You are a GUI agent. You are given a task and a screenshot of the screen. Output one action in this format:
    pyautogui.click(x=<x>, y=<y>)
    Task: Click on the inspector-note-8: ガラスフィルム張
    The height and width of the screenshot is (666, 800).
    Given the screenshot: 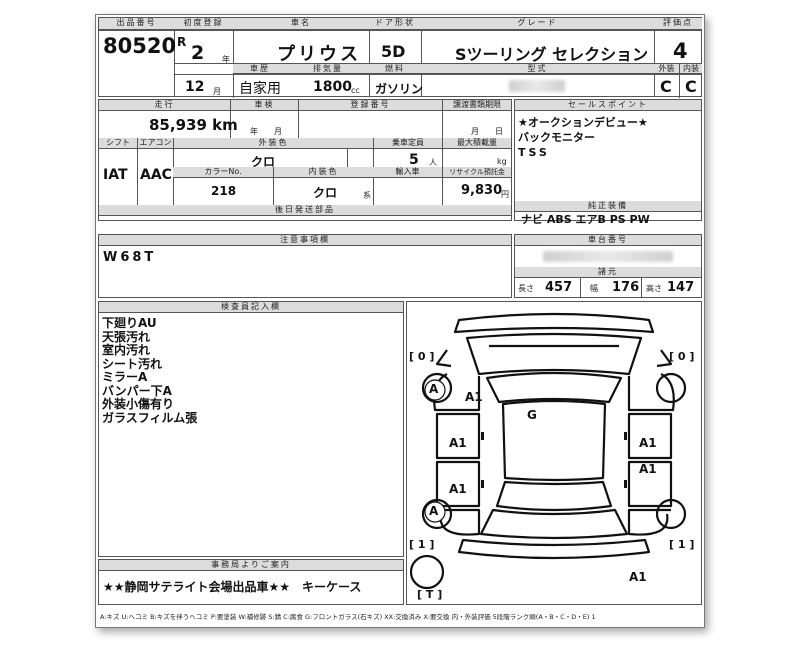 What is the action you would take?
    pyautogui.click(x=150, y=417)
    